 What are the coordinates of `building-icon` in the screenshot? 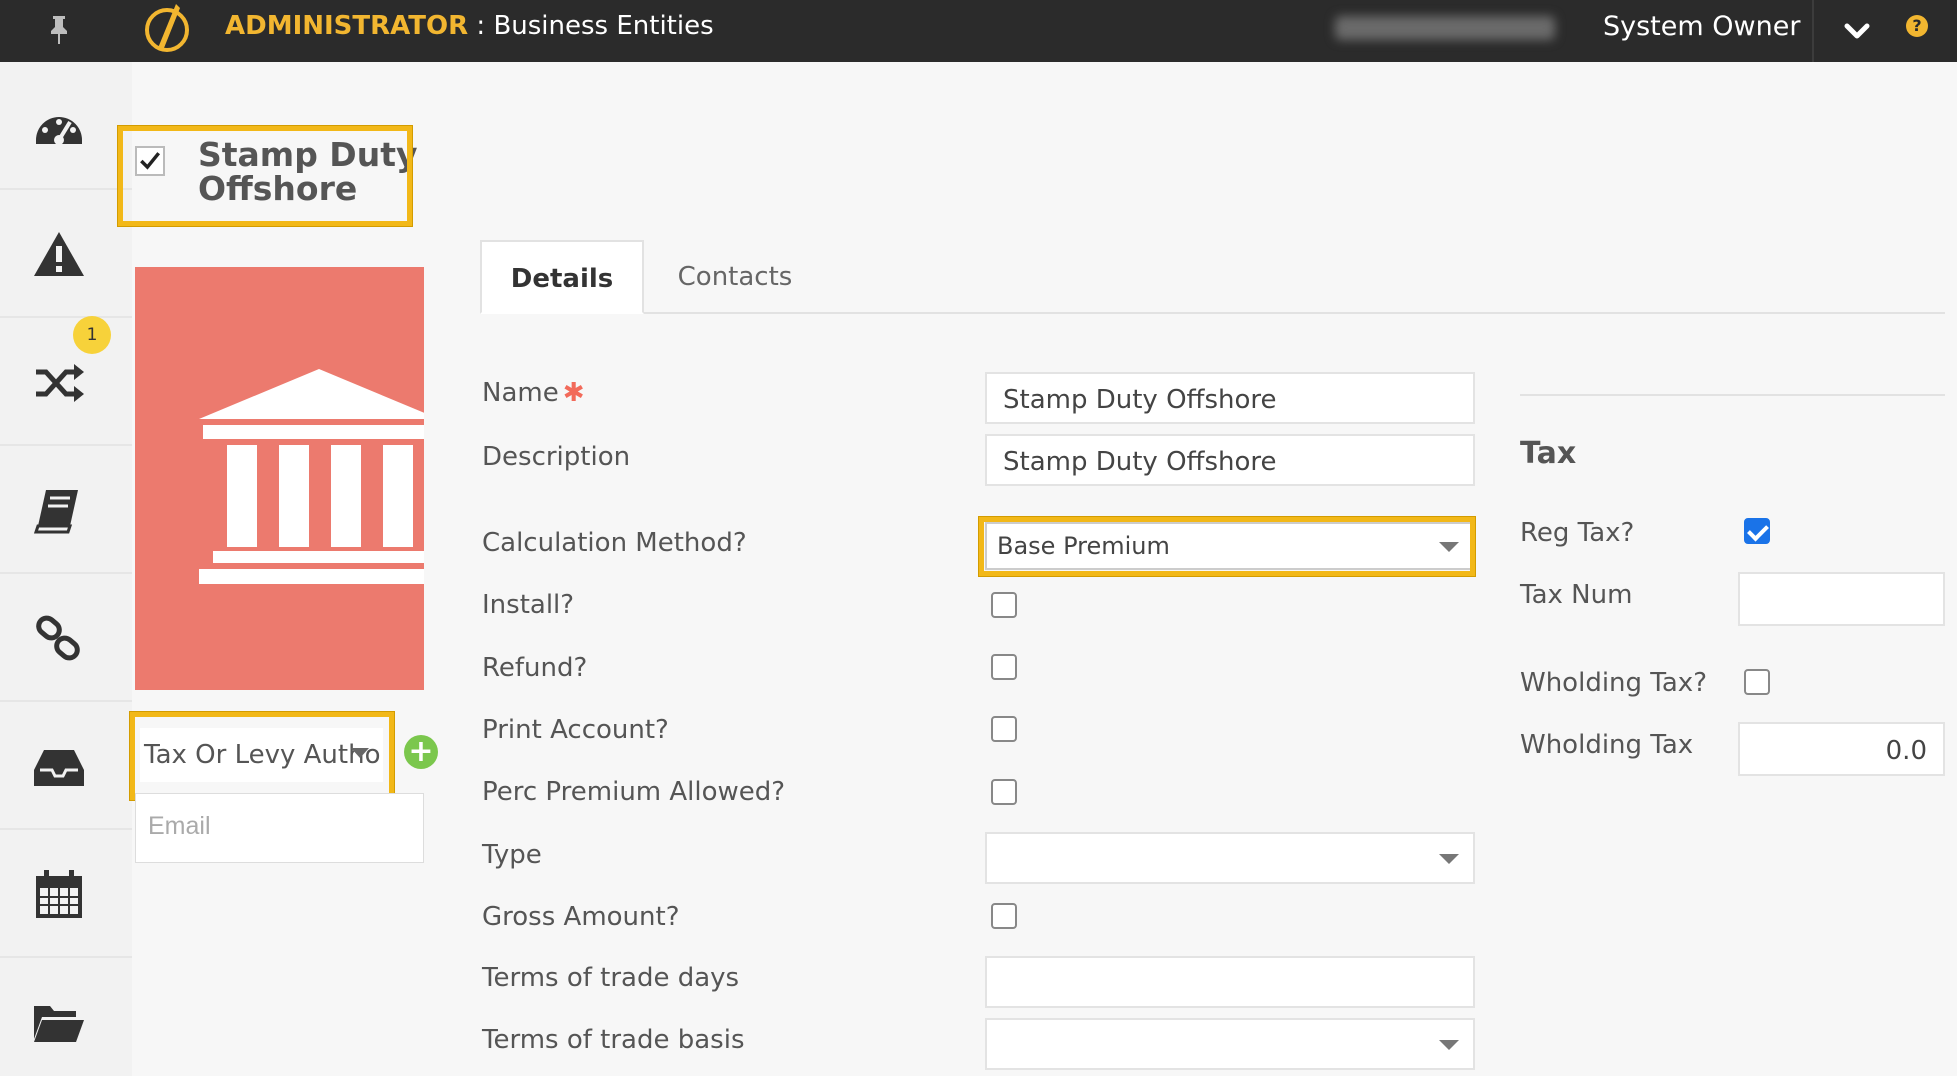 It's located at (311, 476).